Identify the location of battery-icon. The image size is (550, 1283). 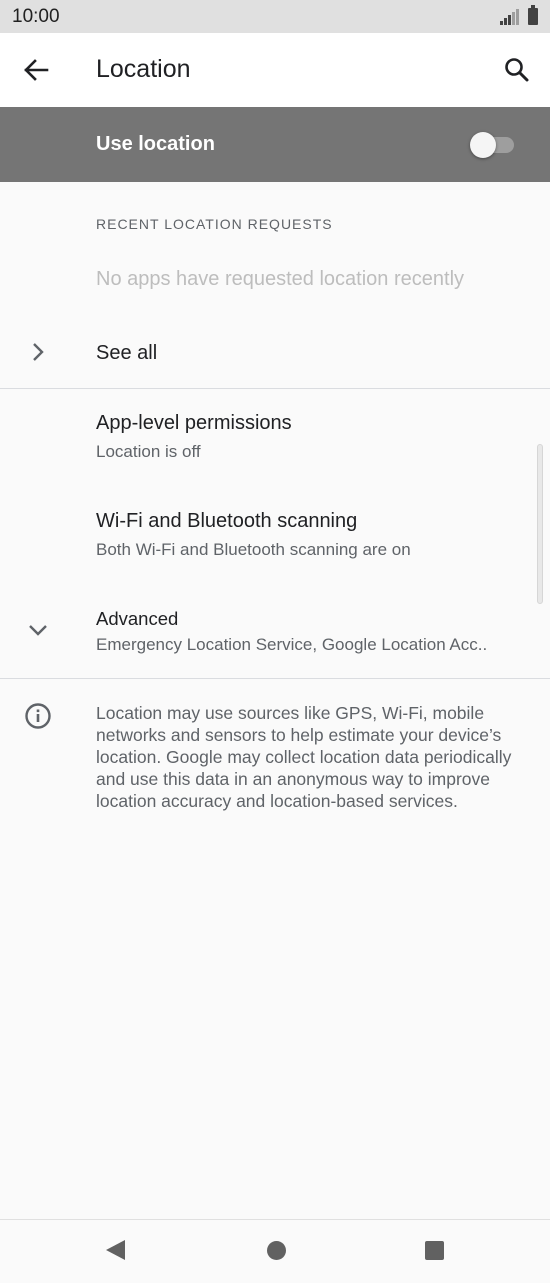
(533, 15).